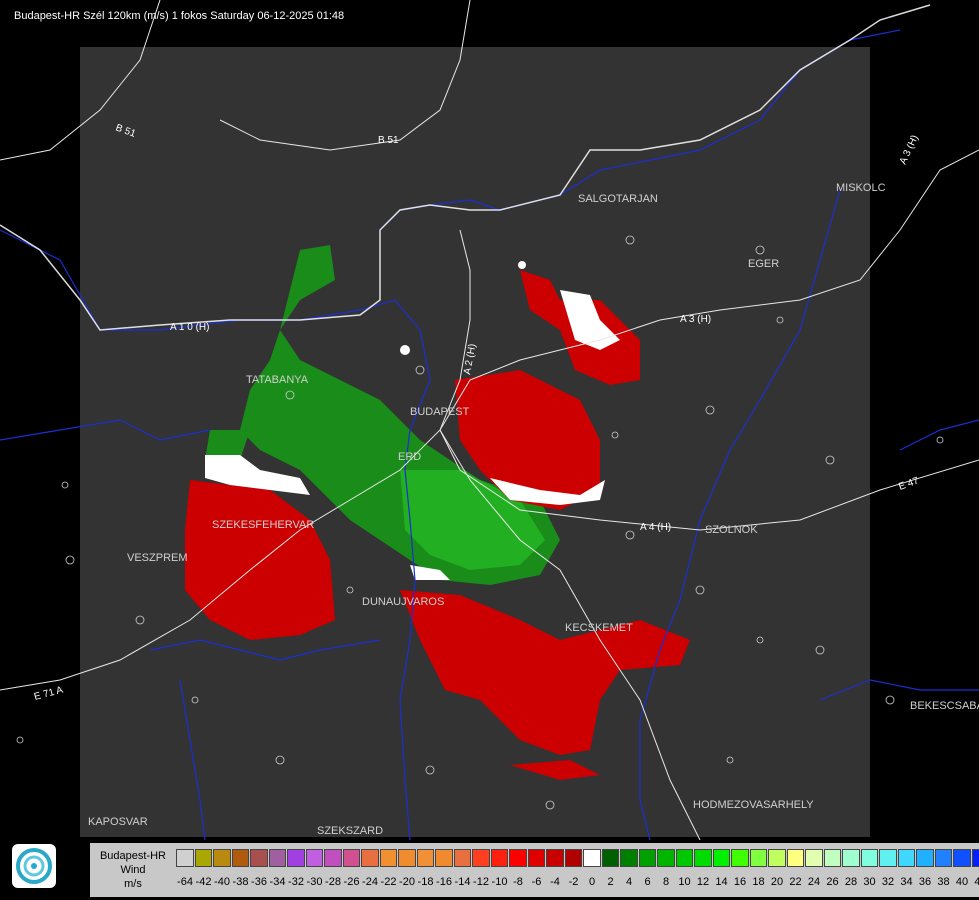 The width and height of the screenshot is (979, 900). I want to click on legend-tick-label: 14, so click(721, 882).